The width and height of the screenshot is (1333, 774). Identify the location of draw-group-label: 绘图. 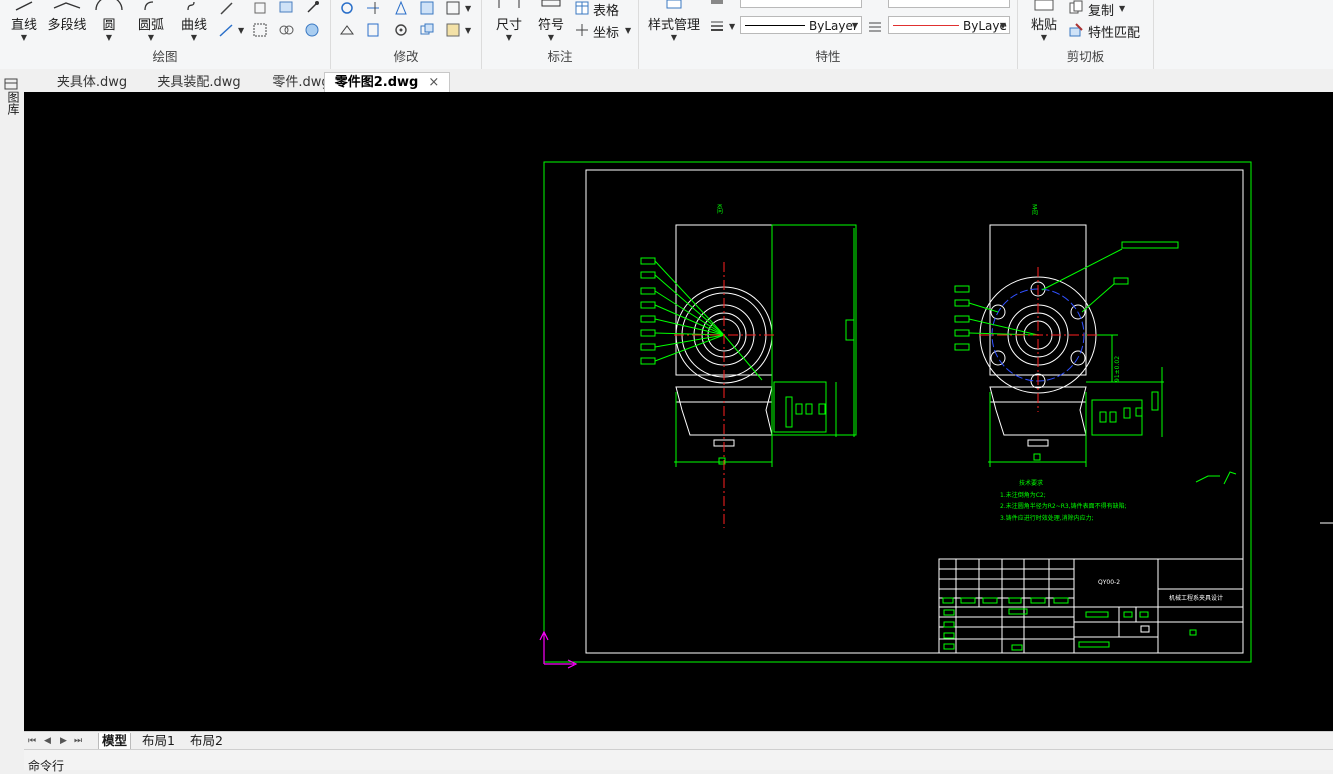
(165, 56).